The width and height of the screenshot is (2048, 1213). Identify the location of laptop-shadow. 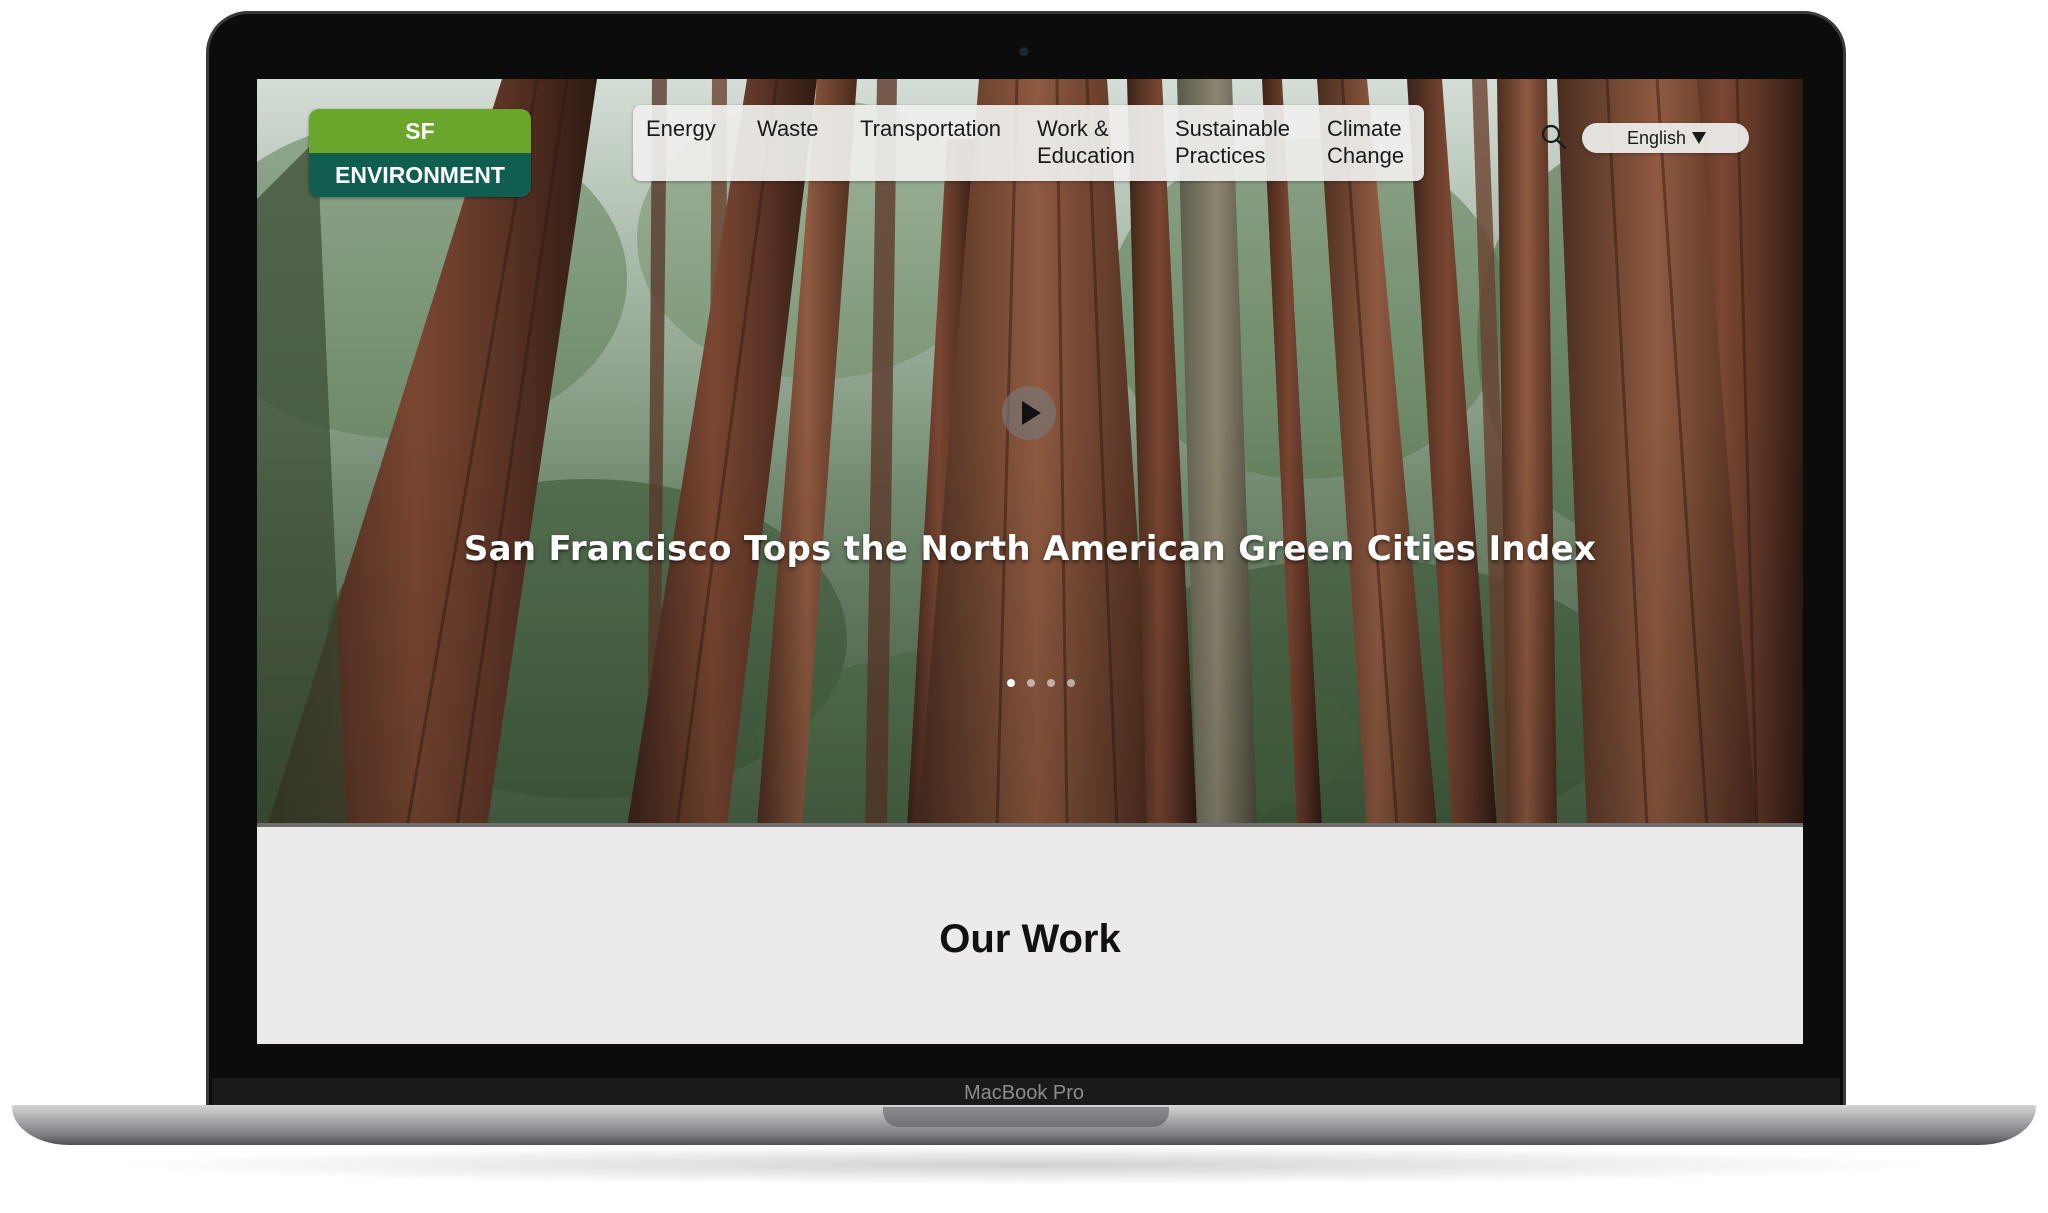
(1024, 1165).